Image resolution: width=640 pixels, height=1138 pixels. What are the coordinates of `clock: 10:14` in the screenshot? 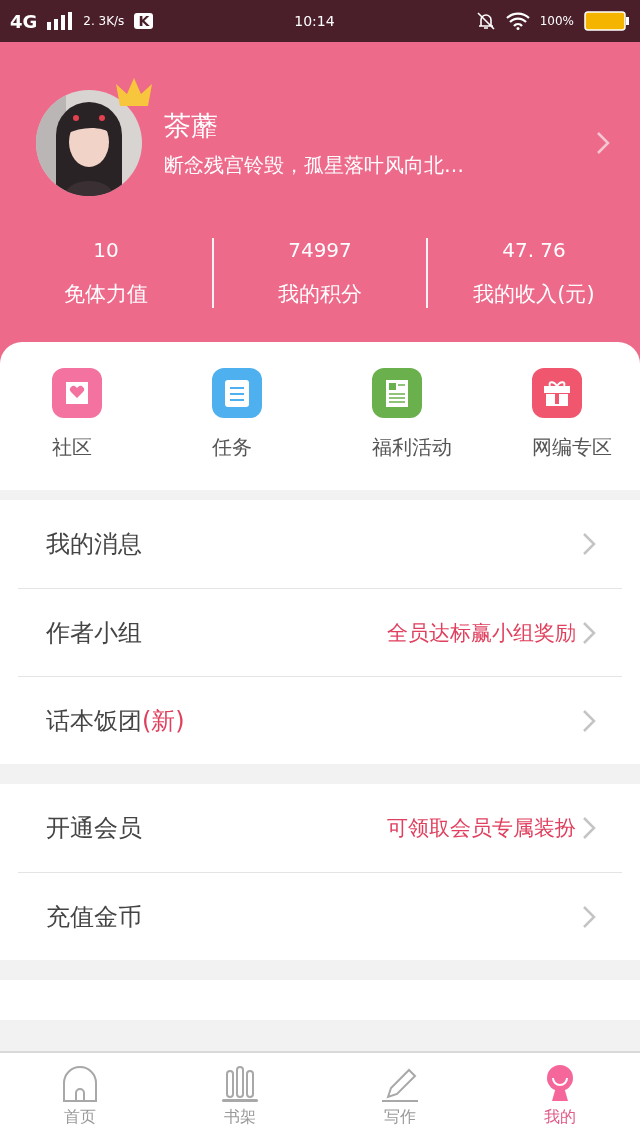 It's located at (314, 21).